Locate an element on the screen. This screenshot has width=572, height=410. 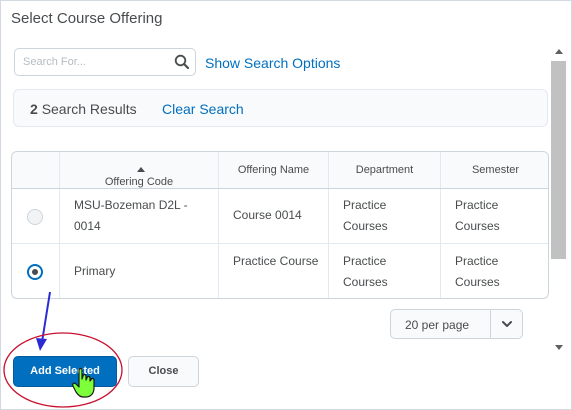
offering-code-cell: Primary is located at coordinates (138, 271).